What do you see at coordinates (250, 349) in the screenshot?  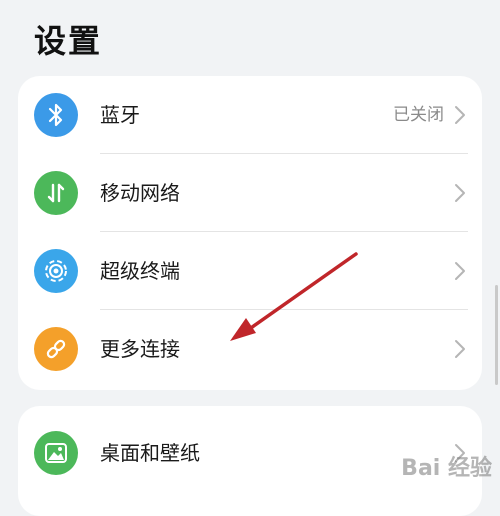 I see `settings-item-more-connections: 更多连接` at bounding box center [250, 349].